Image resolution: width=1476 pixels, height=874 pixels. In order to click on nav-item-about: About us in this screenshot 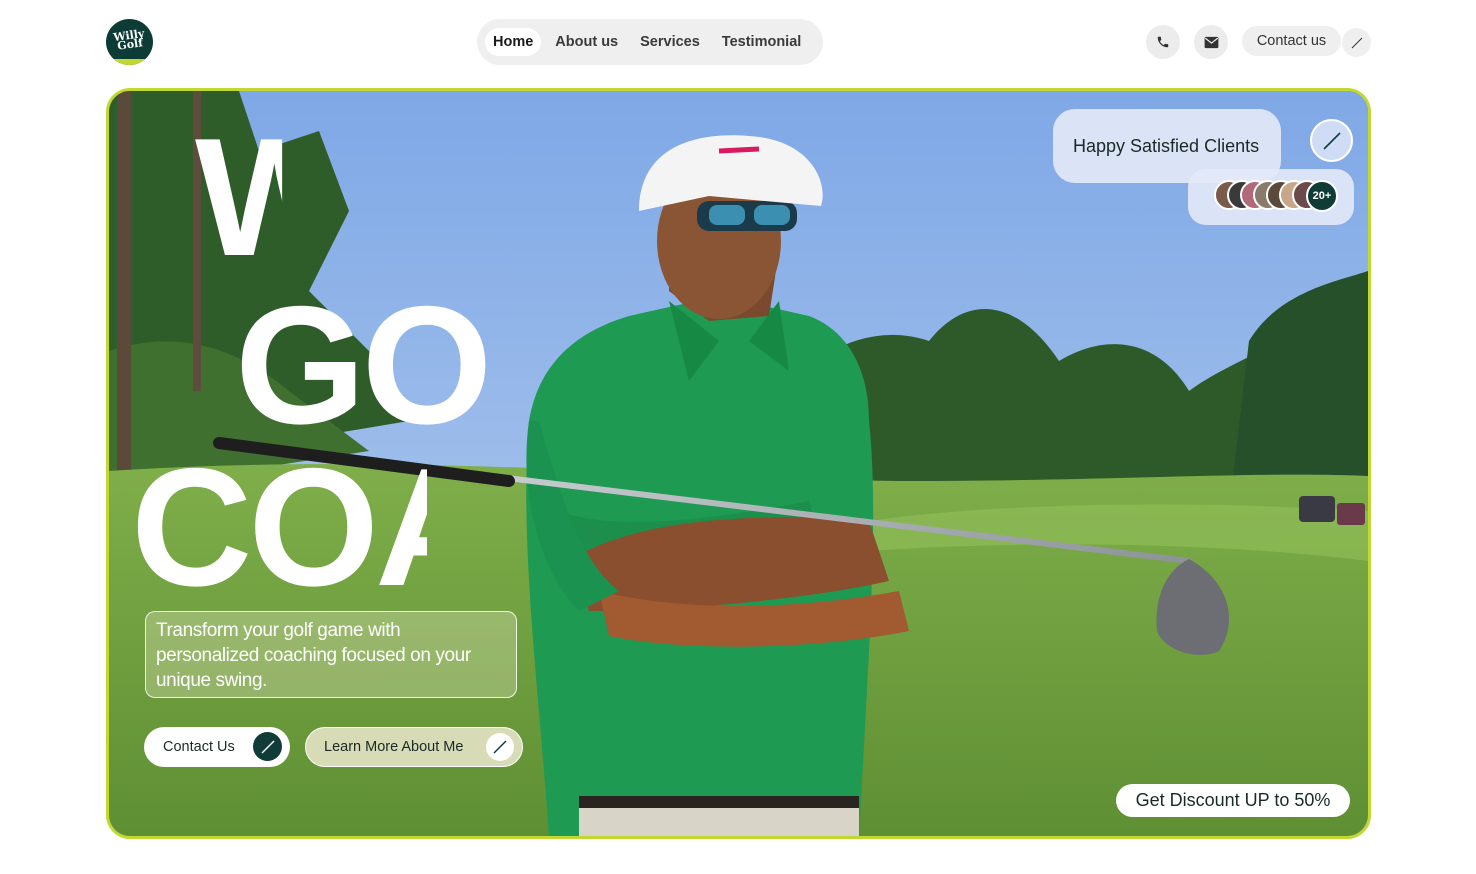, I will do `click(586, 42)`.